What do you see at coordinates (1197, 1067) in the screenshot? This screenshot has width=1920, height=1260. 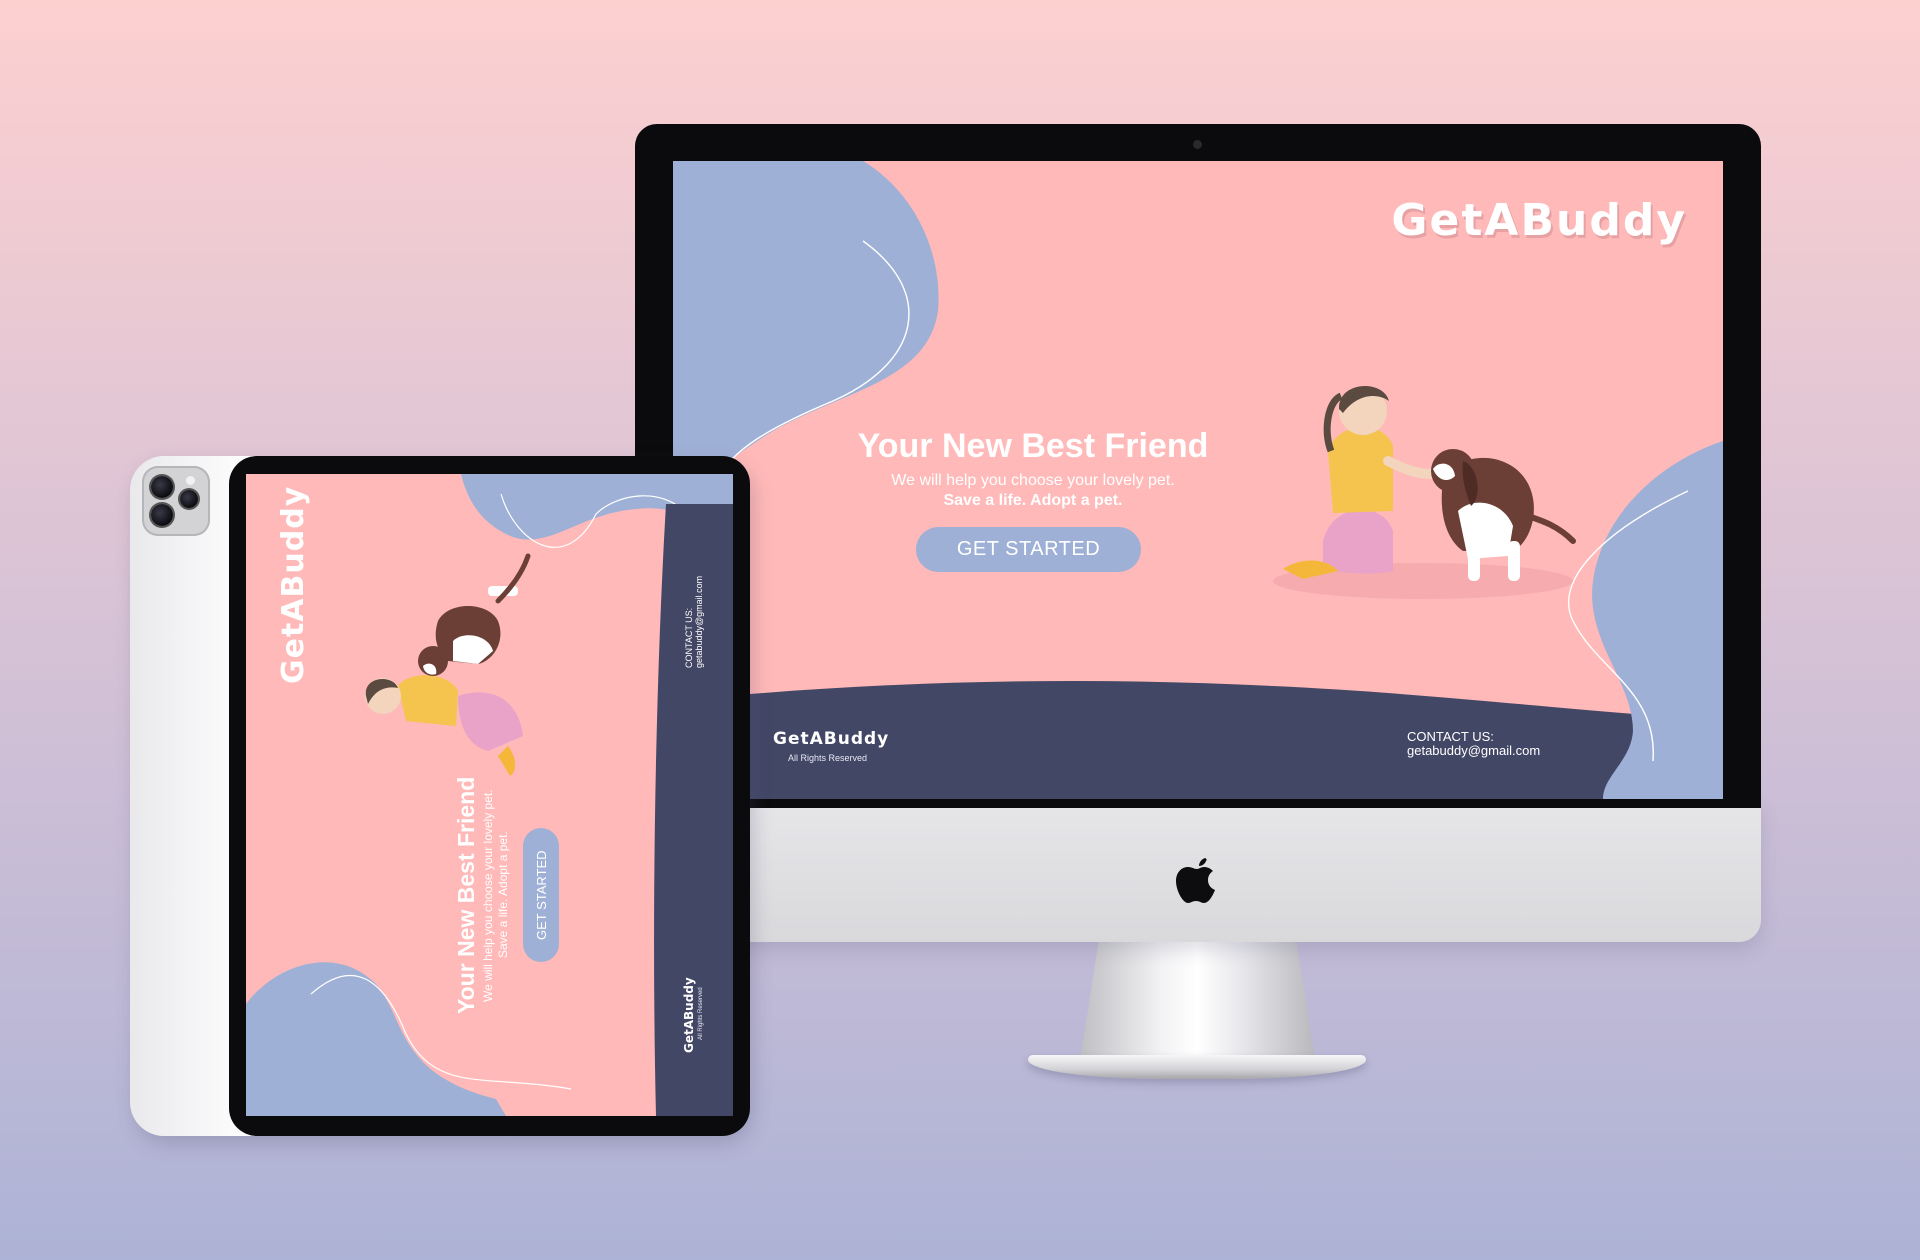 I see `imac-stand-base` at bounding box center [1197, 1067].